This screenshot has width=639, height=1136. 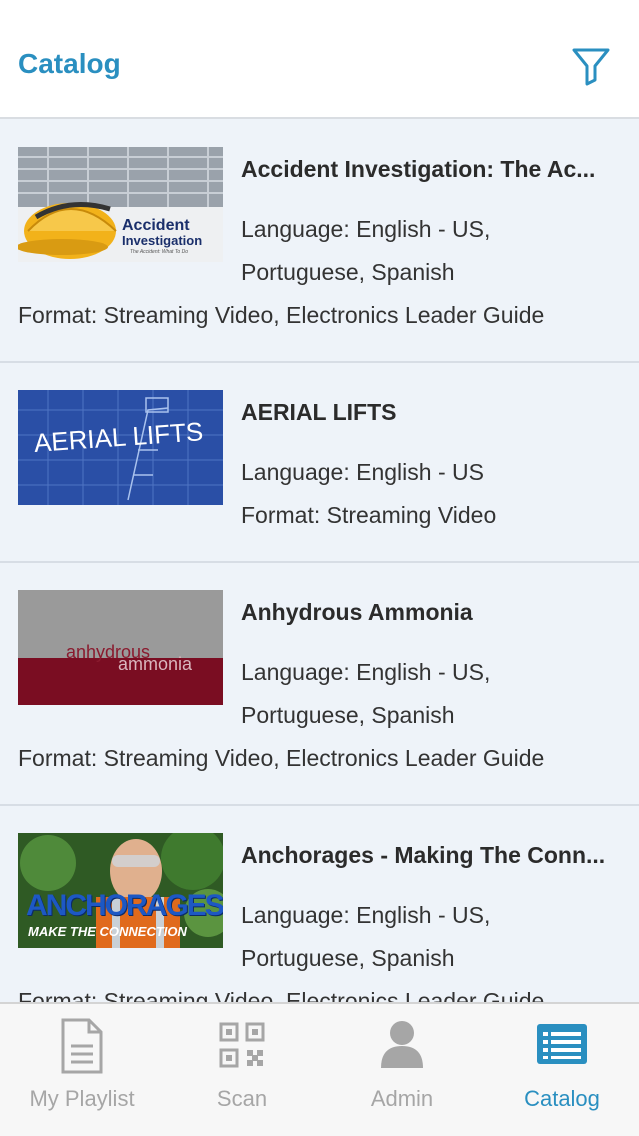 What do you see at coordinates (162, 240) in the screenshot?
I see `thumbnail-title-line2: Investigation` at bounding box center [162, 240].